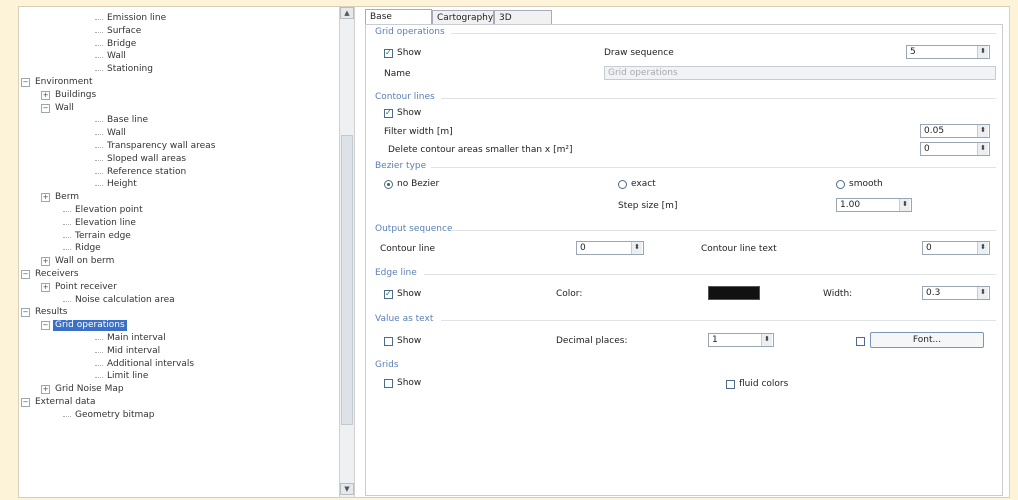 This screenshot has height=500, width=1018. I want to click on tree-item: Stationing, so click(130, 69).